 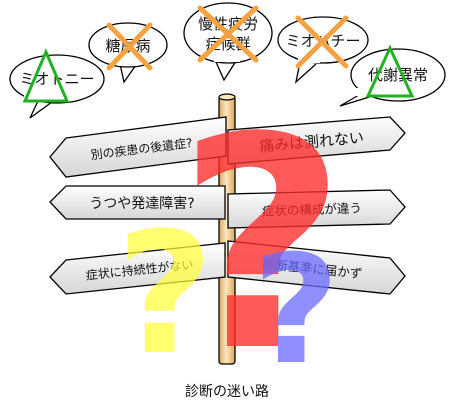 What do you see at coordinates (57, 83) in the screenshot?
I see `bubble-myotonia: ミオトニー` at bounding box center [57, 83].